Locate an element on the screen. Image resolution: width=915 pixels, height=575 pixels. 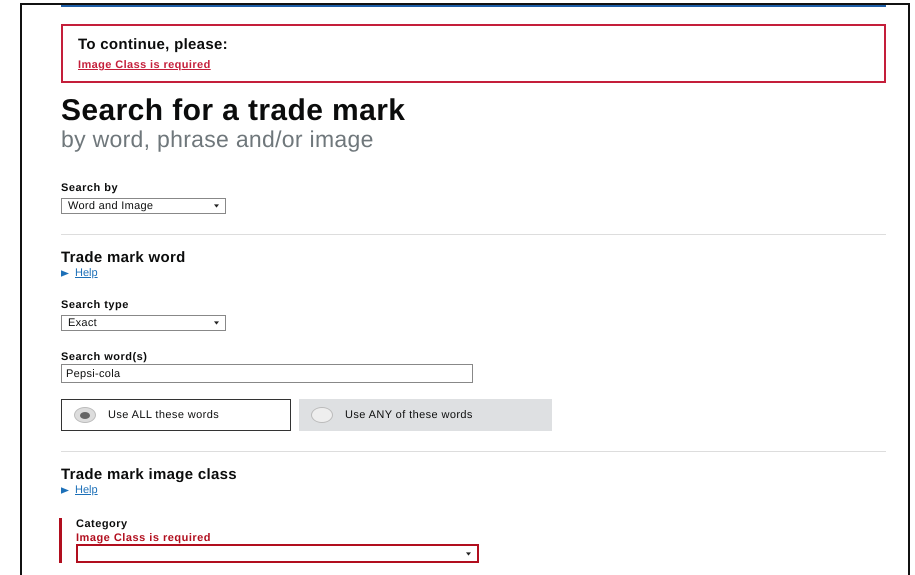
error-summary-heading: To continue, please: is located at coordinates (153, 44).